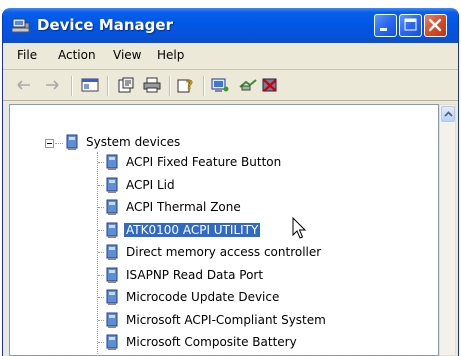 This screenshot has height=356, width=461. Describe the element at coordinates (183, 207) in the screenshot. I see `tree-item-label: ACPI Thermal Zone` at that location.